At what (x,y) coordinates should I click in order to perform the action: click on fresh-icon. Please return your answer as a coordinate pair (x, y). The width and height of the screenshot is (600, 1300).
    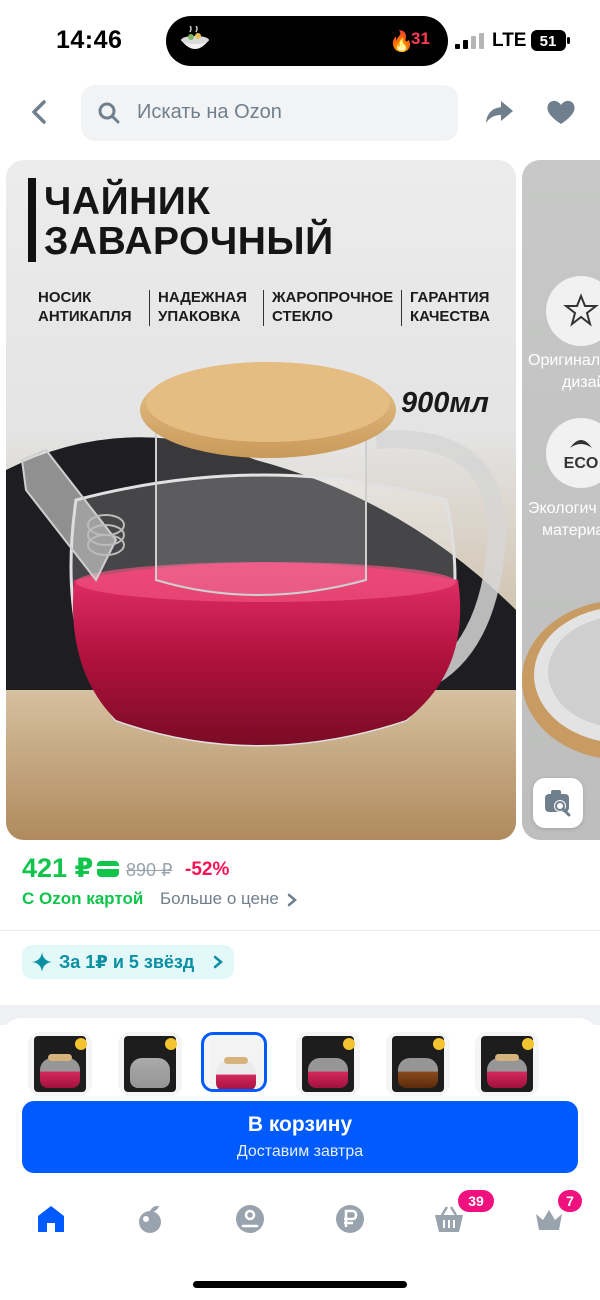
    Looking at the image, I should click on (150, 1219).